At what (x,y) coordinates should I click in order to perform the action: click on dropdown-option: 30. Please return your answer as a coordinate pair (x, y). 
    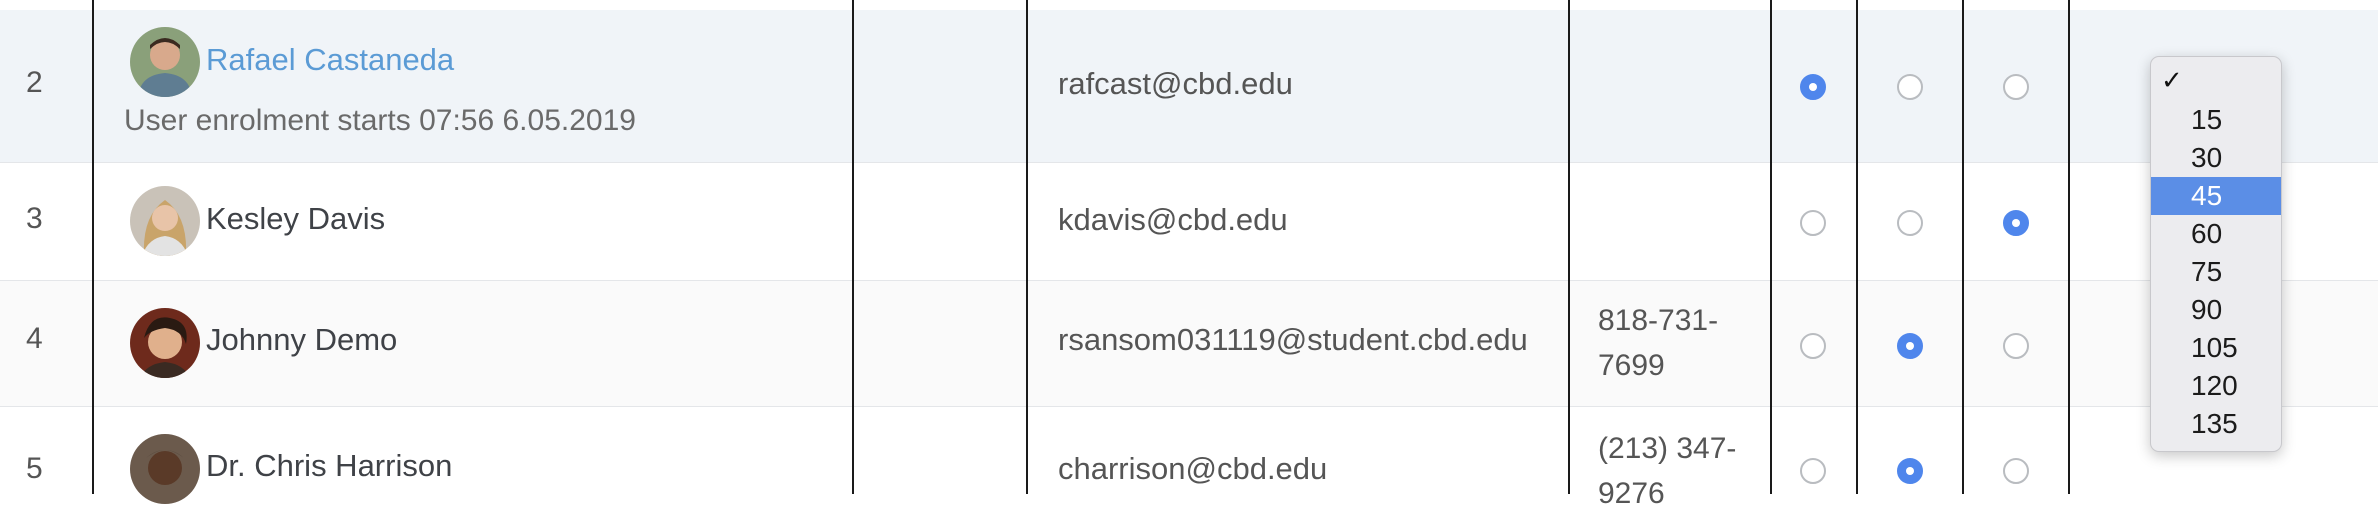
    Looking at the image, I should click on (2216, 158).